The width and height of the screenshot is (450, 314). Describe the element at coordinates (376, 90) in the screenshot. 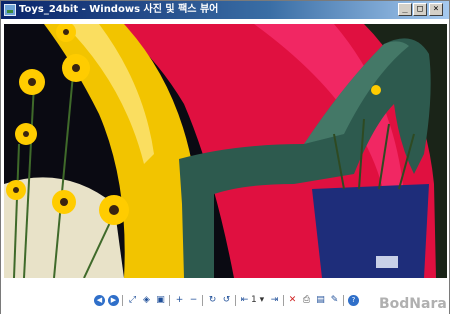

I see `pot-flower` at that location.